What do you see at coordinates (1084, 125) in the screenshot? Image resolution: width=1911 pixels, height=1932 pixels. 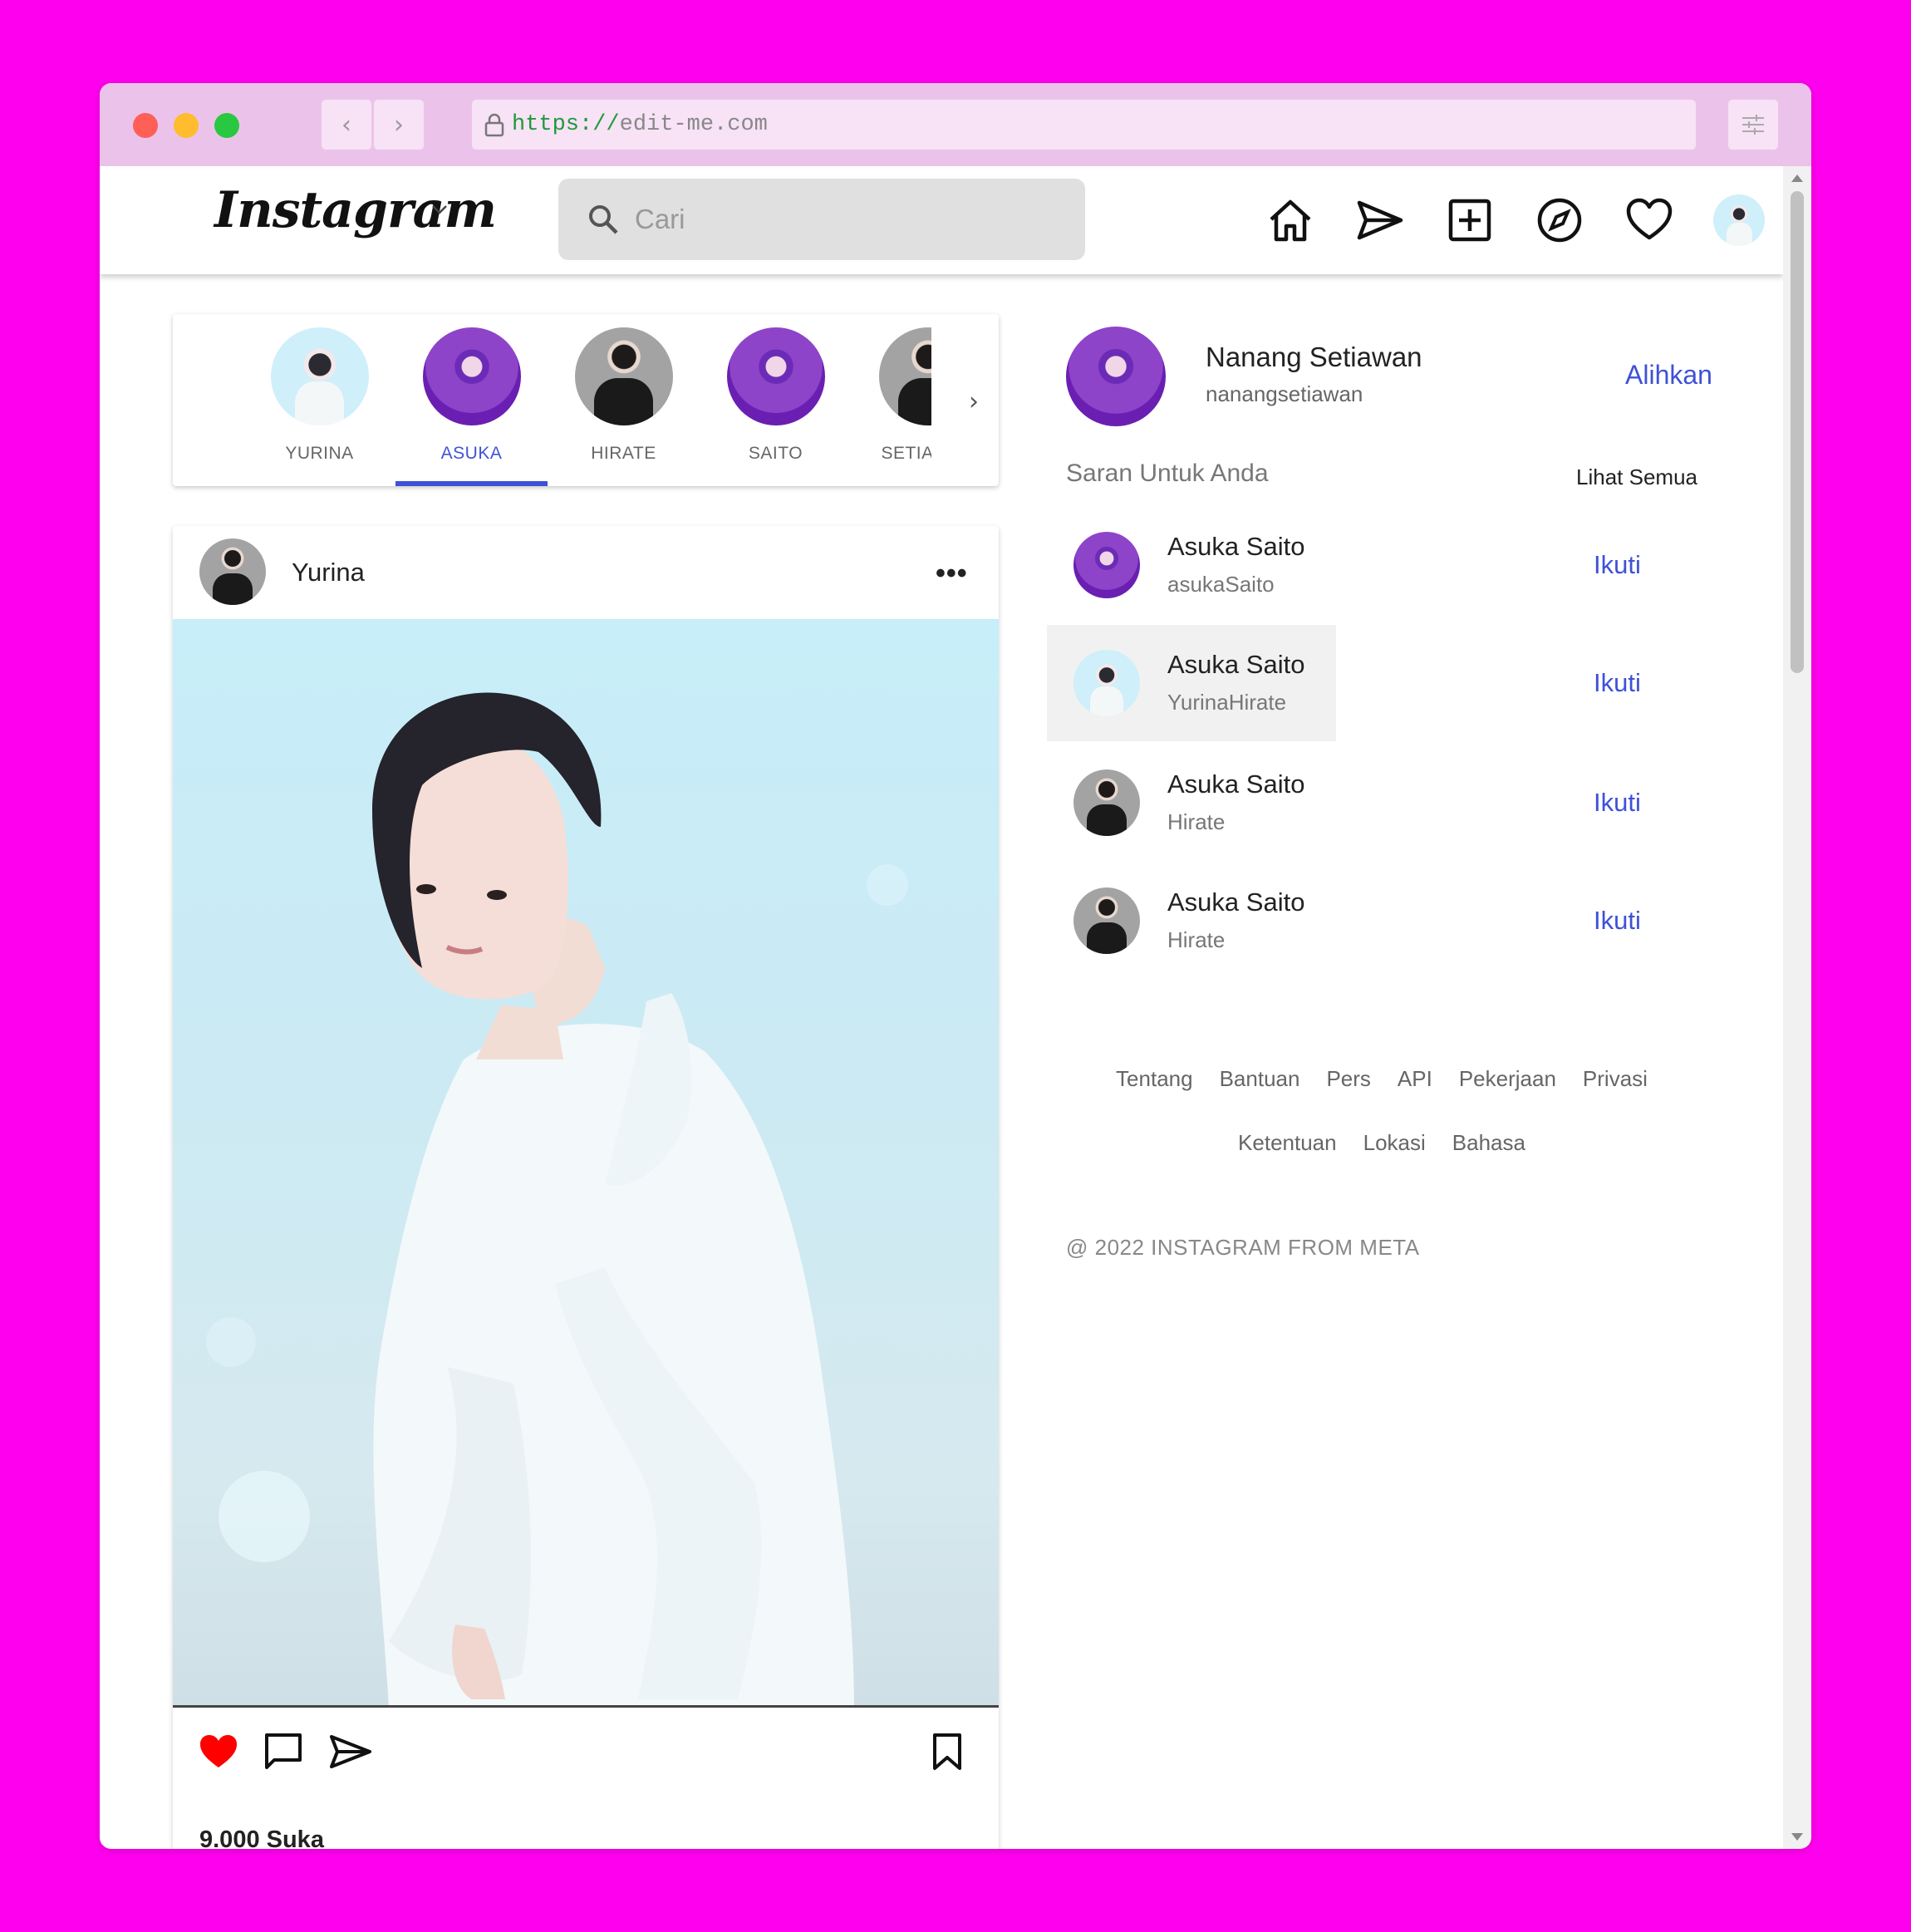 I see `address-bar: https://edit-me.com` at bounding box center [1084, 125].